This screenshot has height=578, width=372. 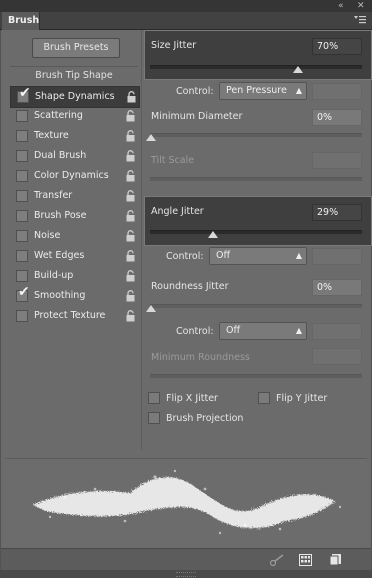 I want to click on sidebar-item-label: Smoothing, so click(x=60, y=295).